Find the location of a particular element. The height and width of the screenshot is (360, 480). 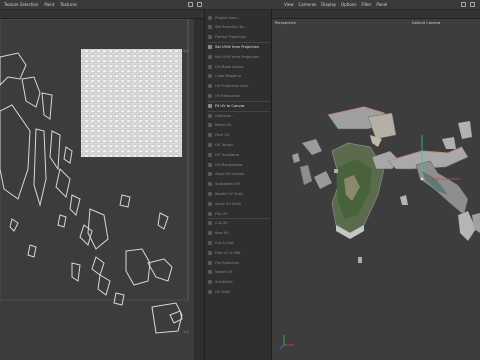

menu-filter: Filter is located at coordinates (366, 4).